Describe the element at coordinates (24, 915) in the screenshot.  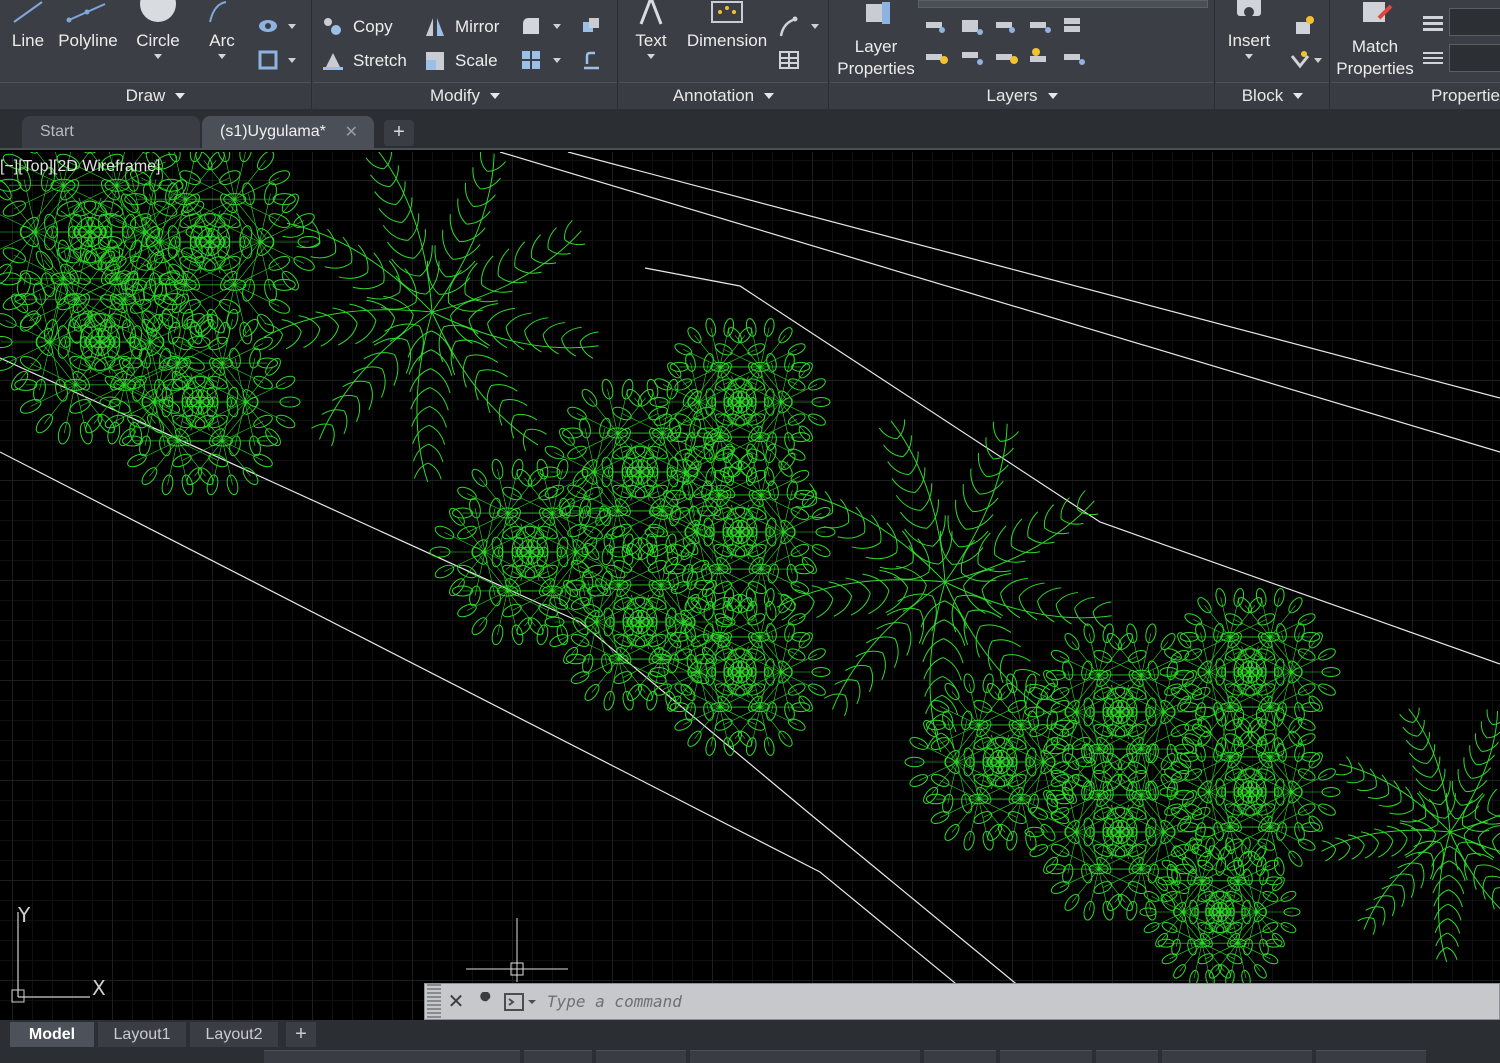
I see `ucs-y-label: Y` at that location.